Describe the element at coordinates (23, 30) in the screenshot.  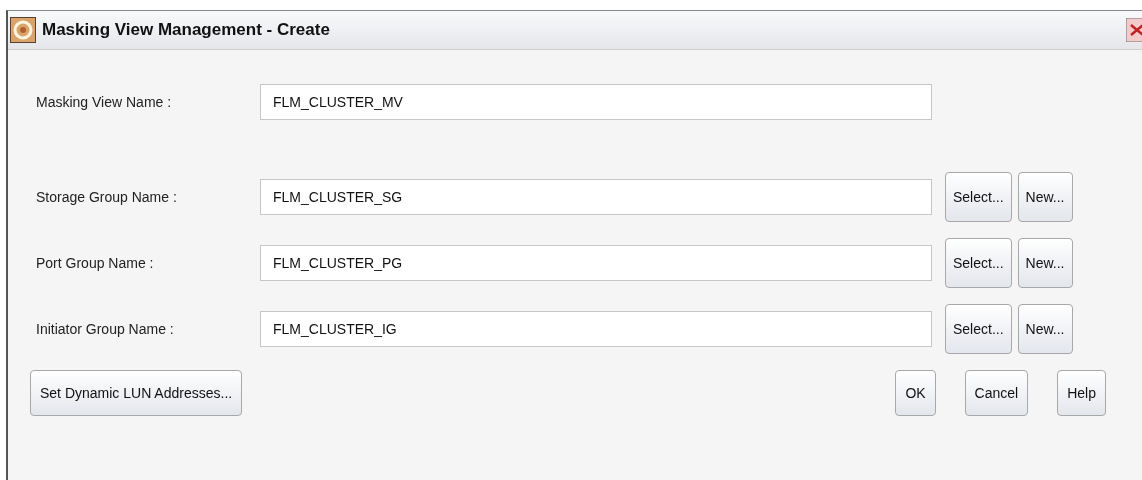
I see `app-logo-icon` at that location.